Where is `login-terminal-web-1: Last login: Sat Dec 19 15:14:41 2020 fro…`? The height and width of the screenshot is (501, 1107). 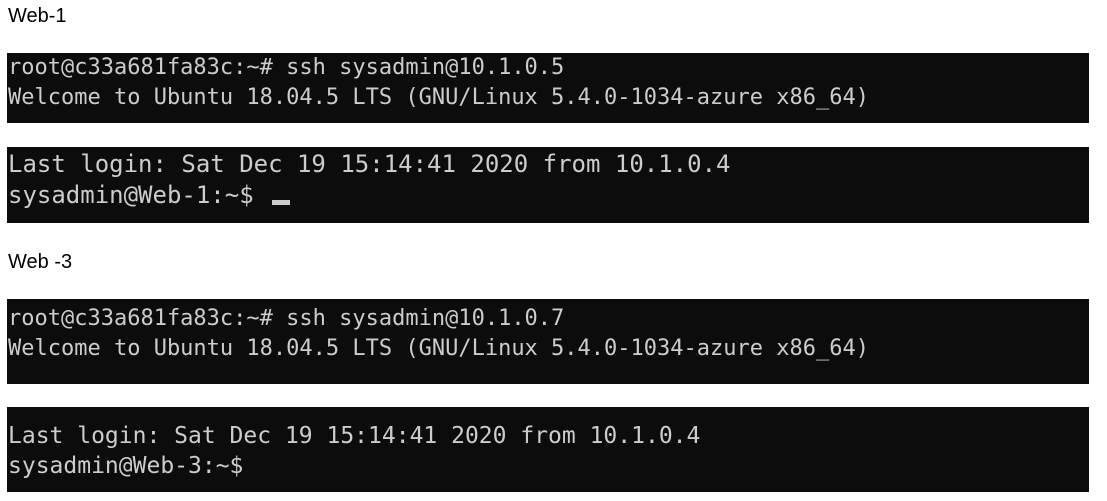 login-terminal-web-1: Last login: Sat Dec 19 15:14:41 2020 fro… is located at coordinates (548, 185).